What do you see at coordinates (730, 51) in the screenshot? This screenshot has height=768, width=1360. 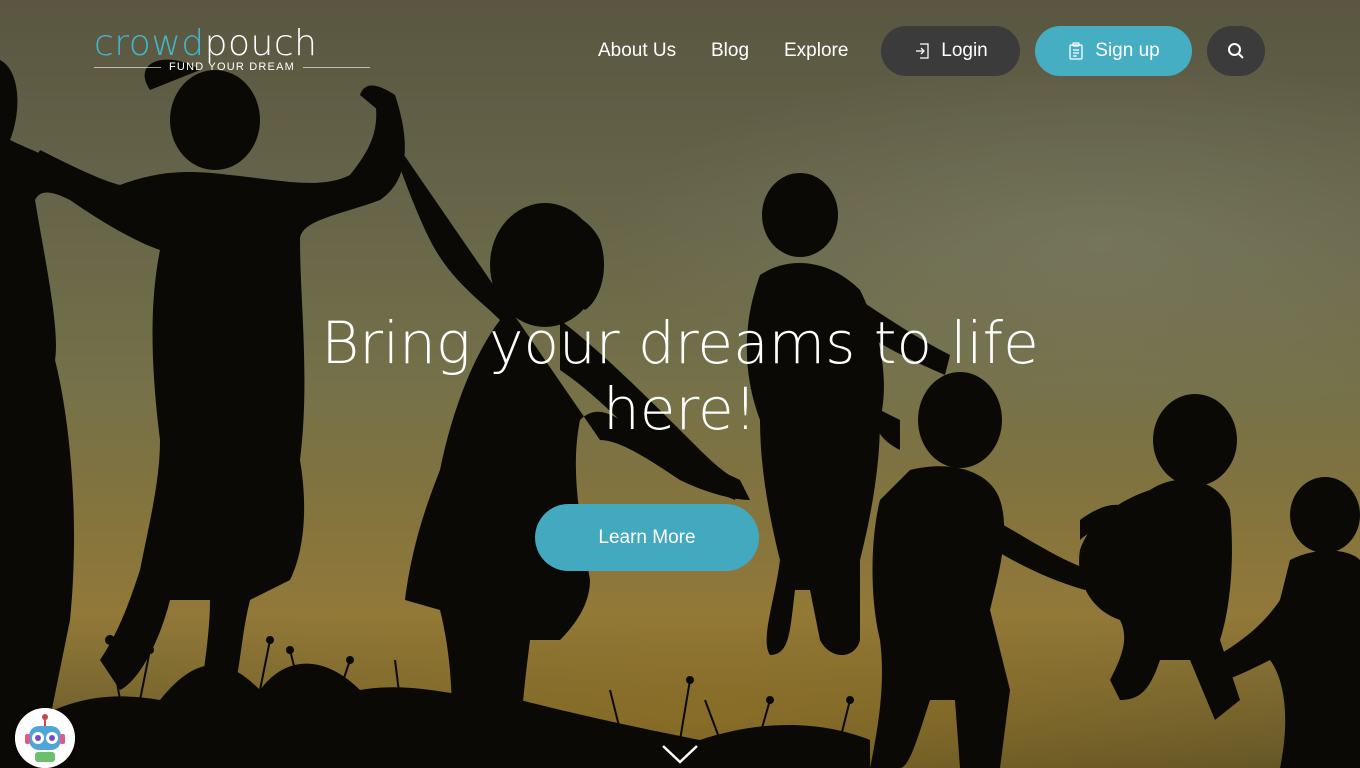 I see `nav-link-blog: Blog` at bounding box center [730, 51].